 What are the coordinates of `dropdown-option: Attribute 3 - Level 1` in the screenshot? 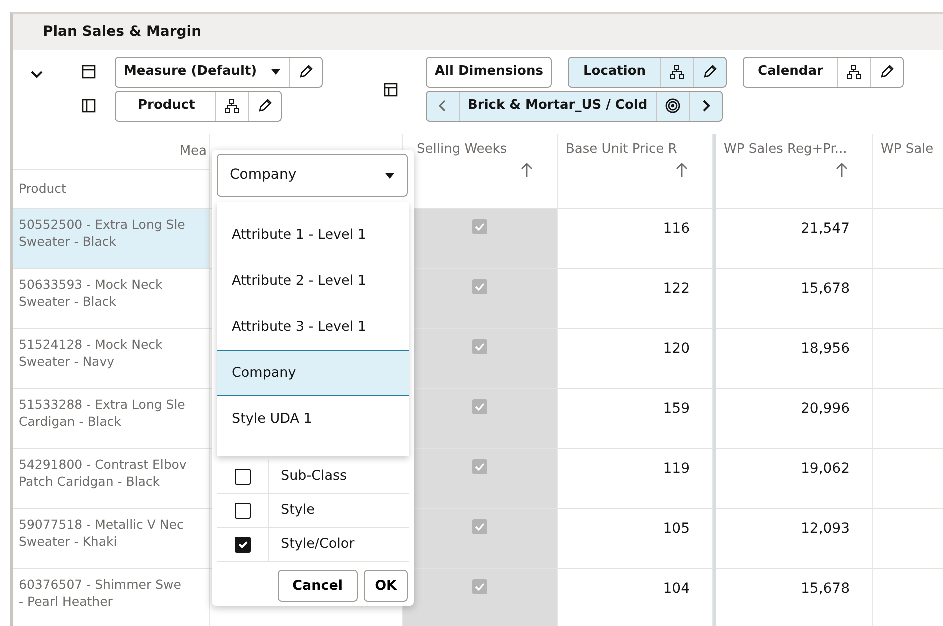 It's located at (313, 327).